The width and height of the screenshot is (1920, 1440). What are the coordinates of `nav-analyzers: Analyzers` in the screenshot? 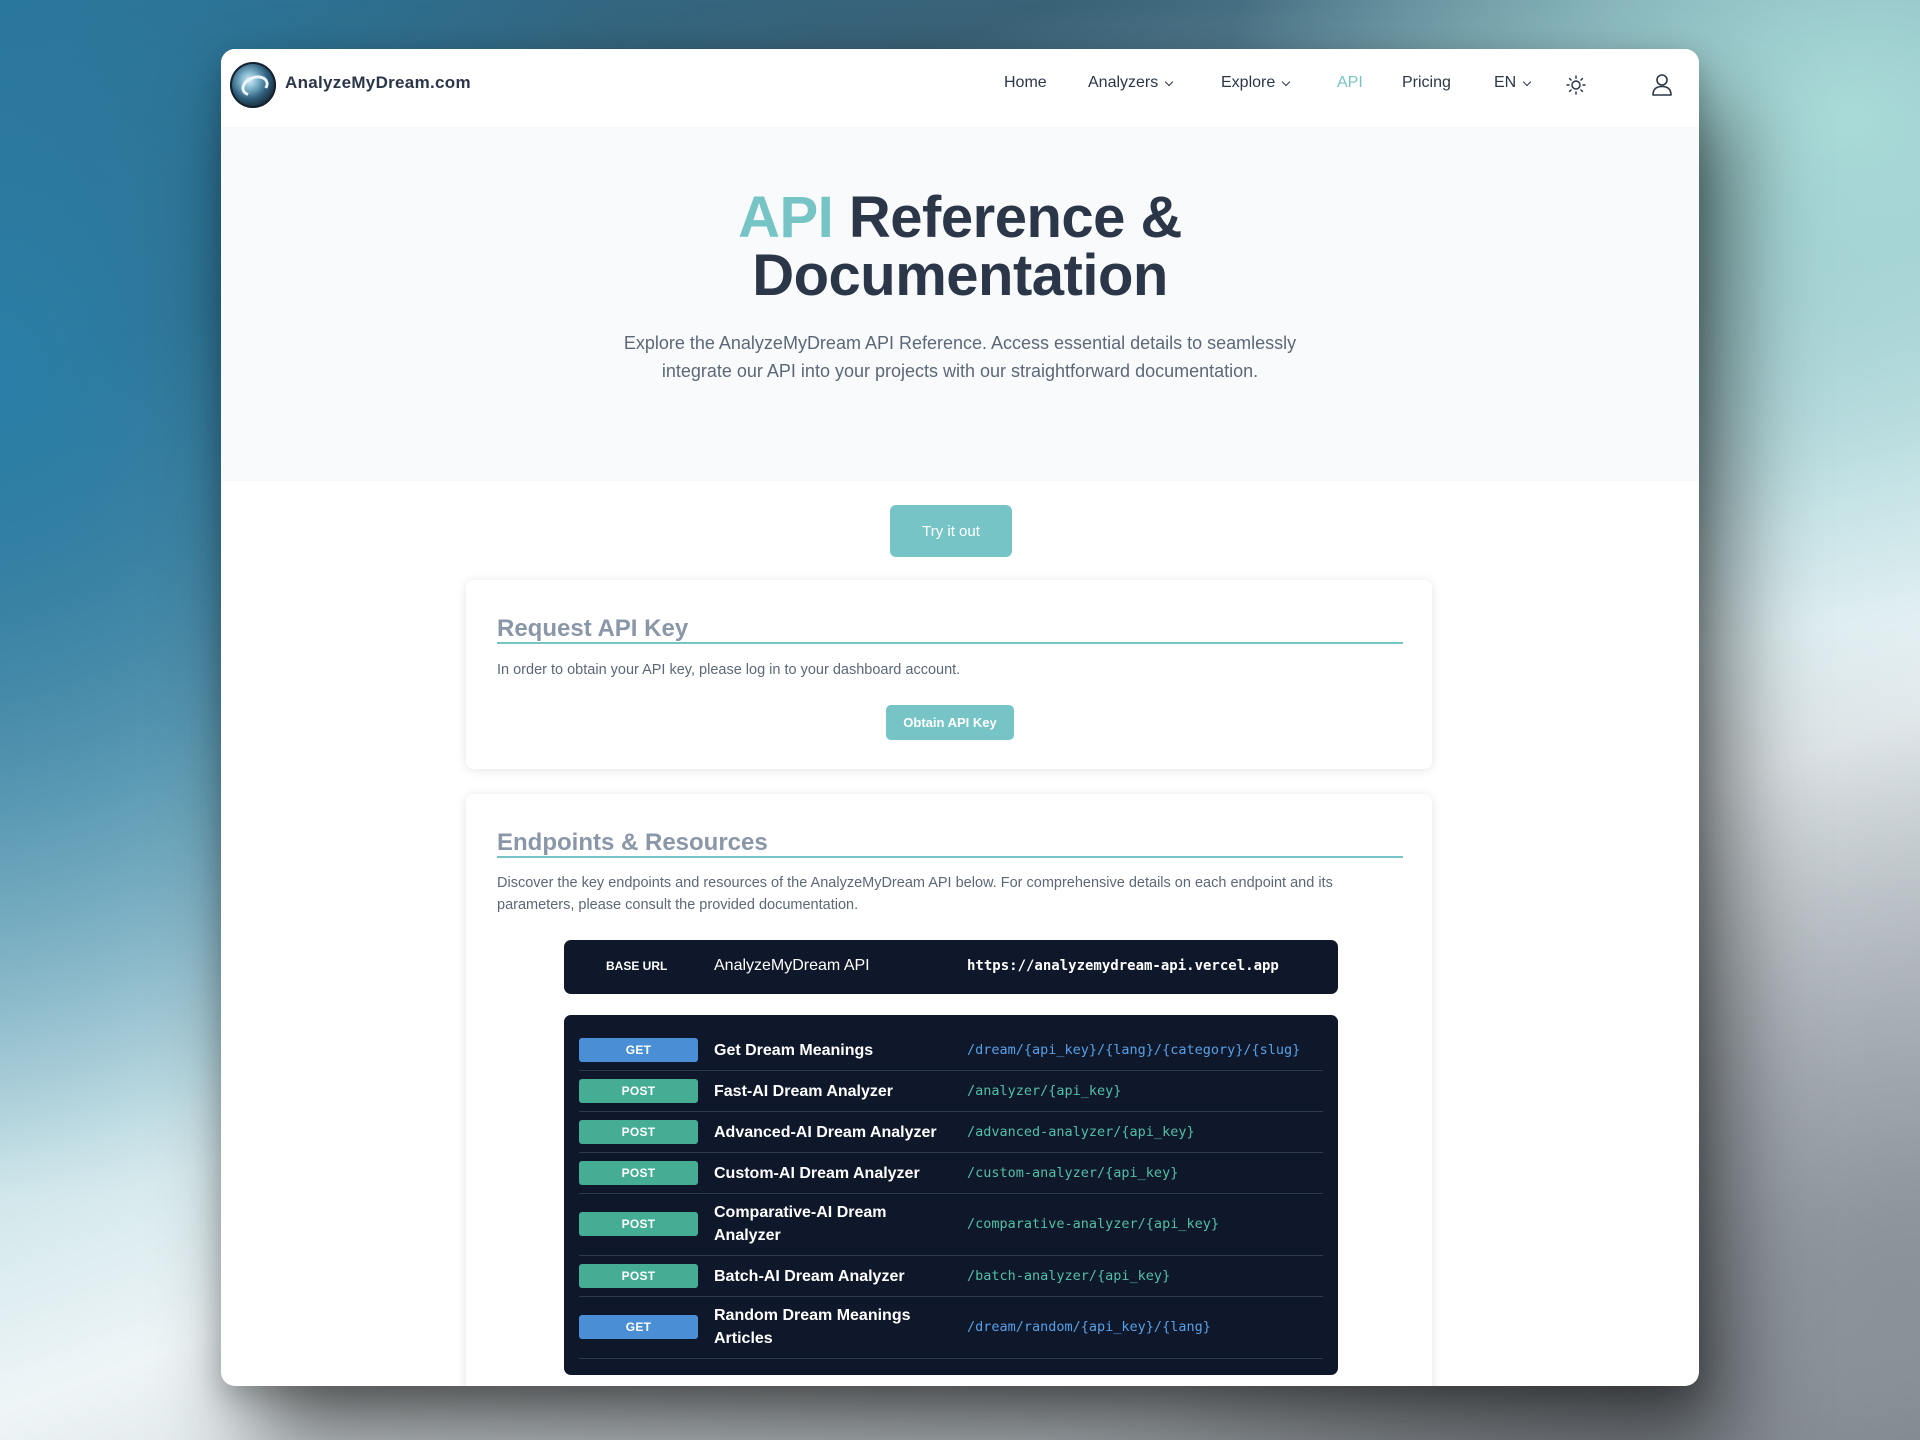 It's located at (1131, 83).